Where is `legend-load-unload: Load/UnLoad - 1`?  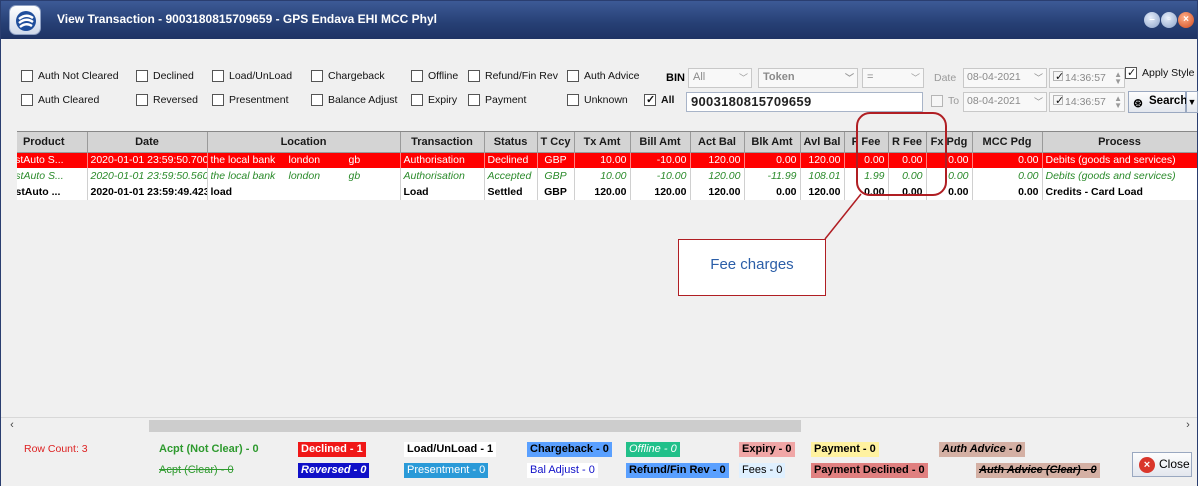
legend-load-unload: Load/UnLoad - 1 is located at coordinates (450, 449).